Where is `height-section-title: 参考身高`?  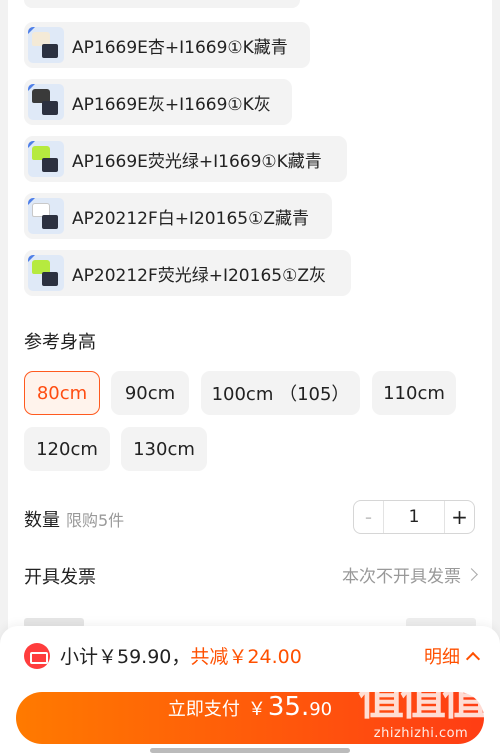
height-section-title: 参考身高 is located at coordinates (60, 342).